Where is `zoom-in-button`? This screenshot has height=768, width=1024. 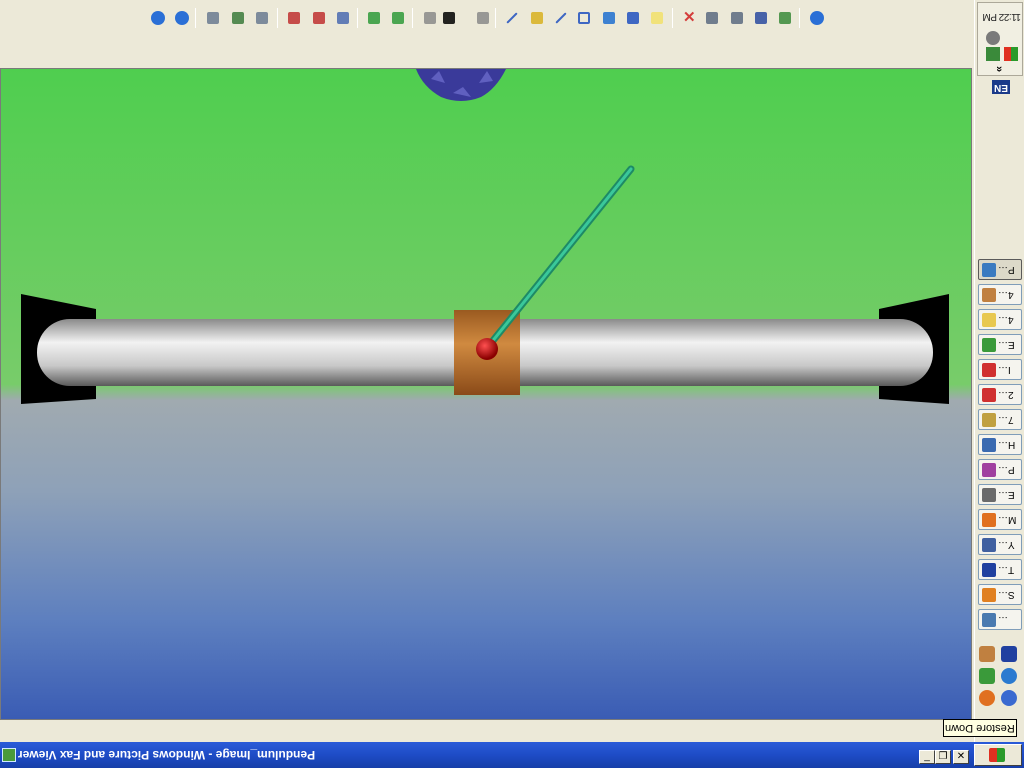
zoom-in-button is located at coordinates (294, 18).